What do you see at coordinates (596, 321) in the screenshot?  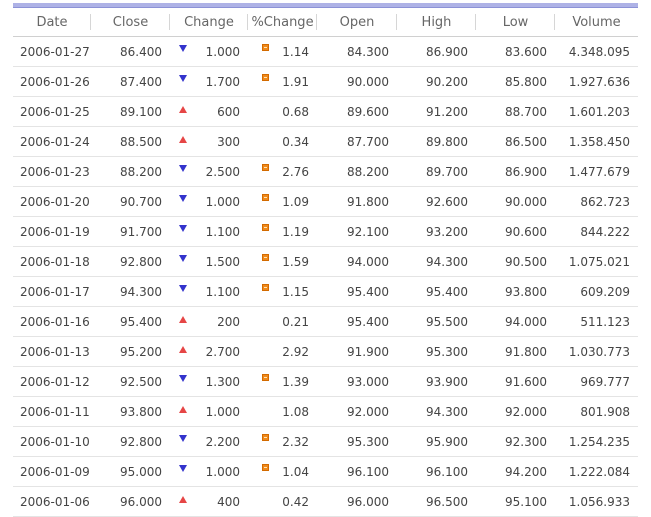 I see `cell-volume: 511.123` at bounding box center [596, 321].